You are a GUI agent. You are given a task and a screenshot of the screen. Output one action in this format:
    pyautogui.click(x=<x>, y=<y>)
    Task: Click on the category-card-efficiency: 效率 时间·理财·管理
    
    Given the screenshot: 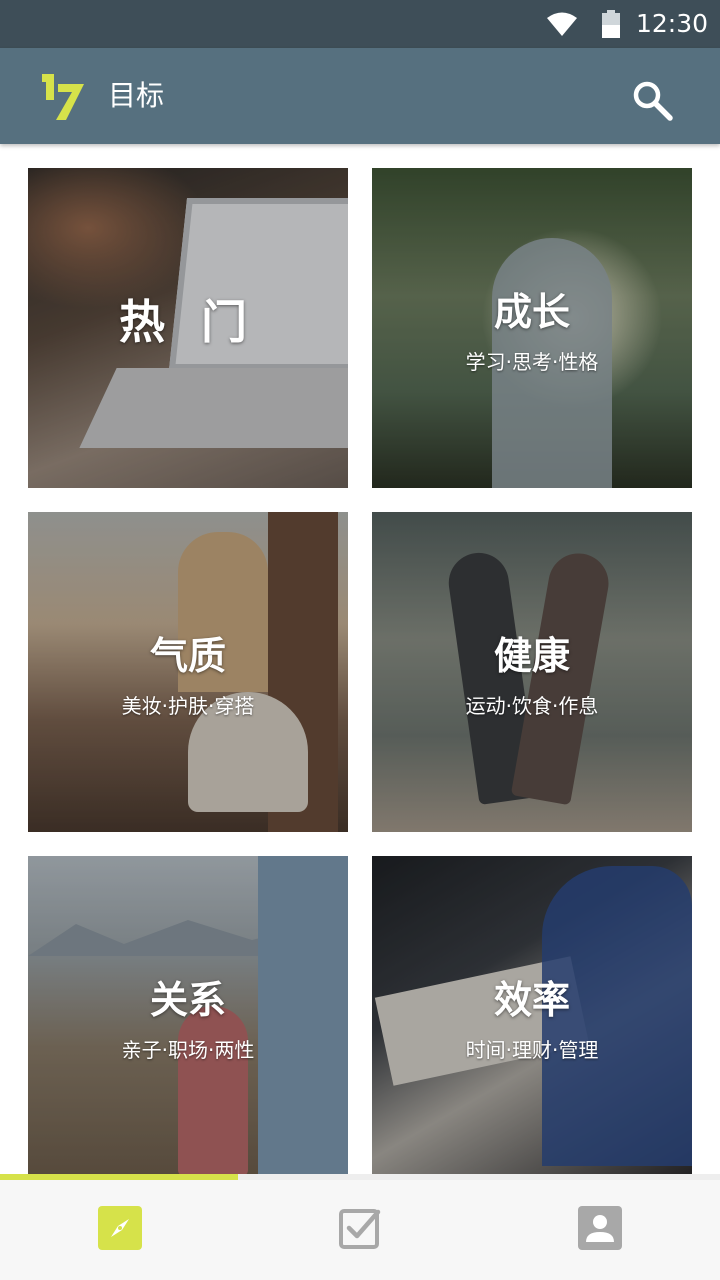 What is the action you would take?
    pyautogui.click(x=532, y=1016)
    